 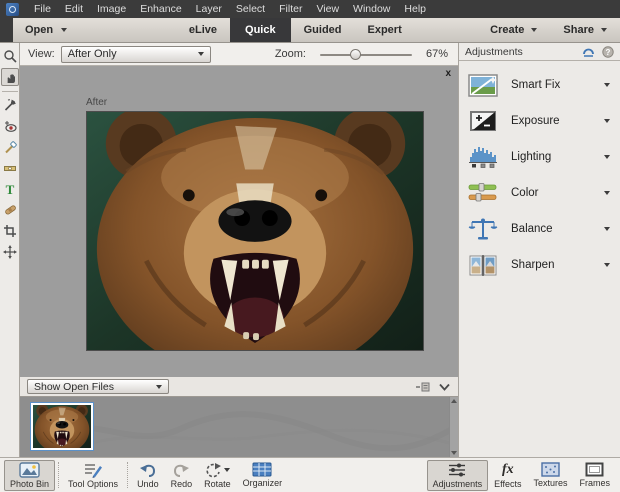 What do you see at coordinates (356, 54) in the screenshot?
I see `zoom-slider-handle` at bounding box center [356, 54].